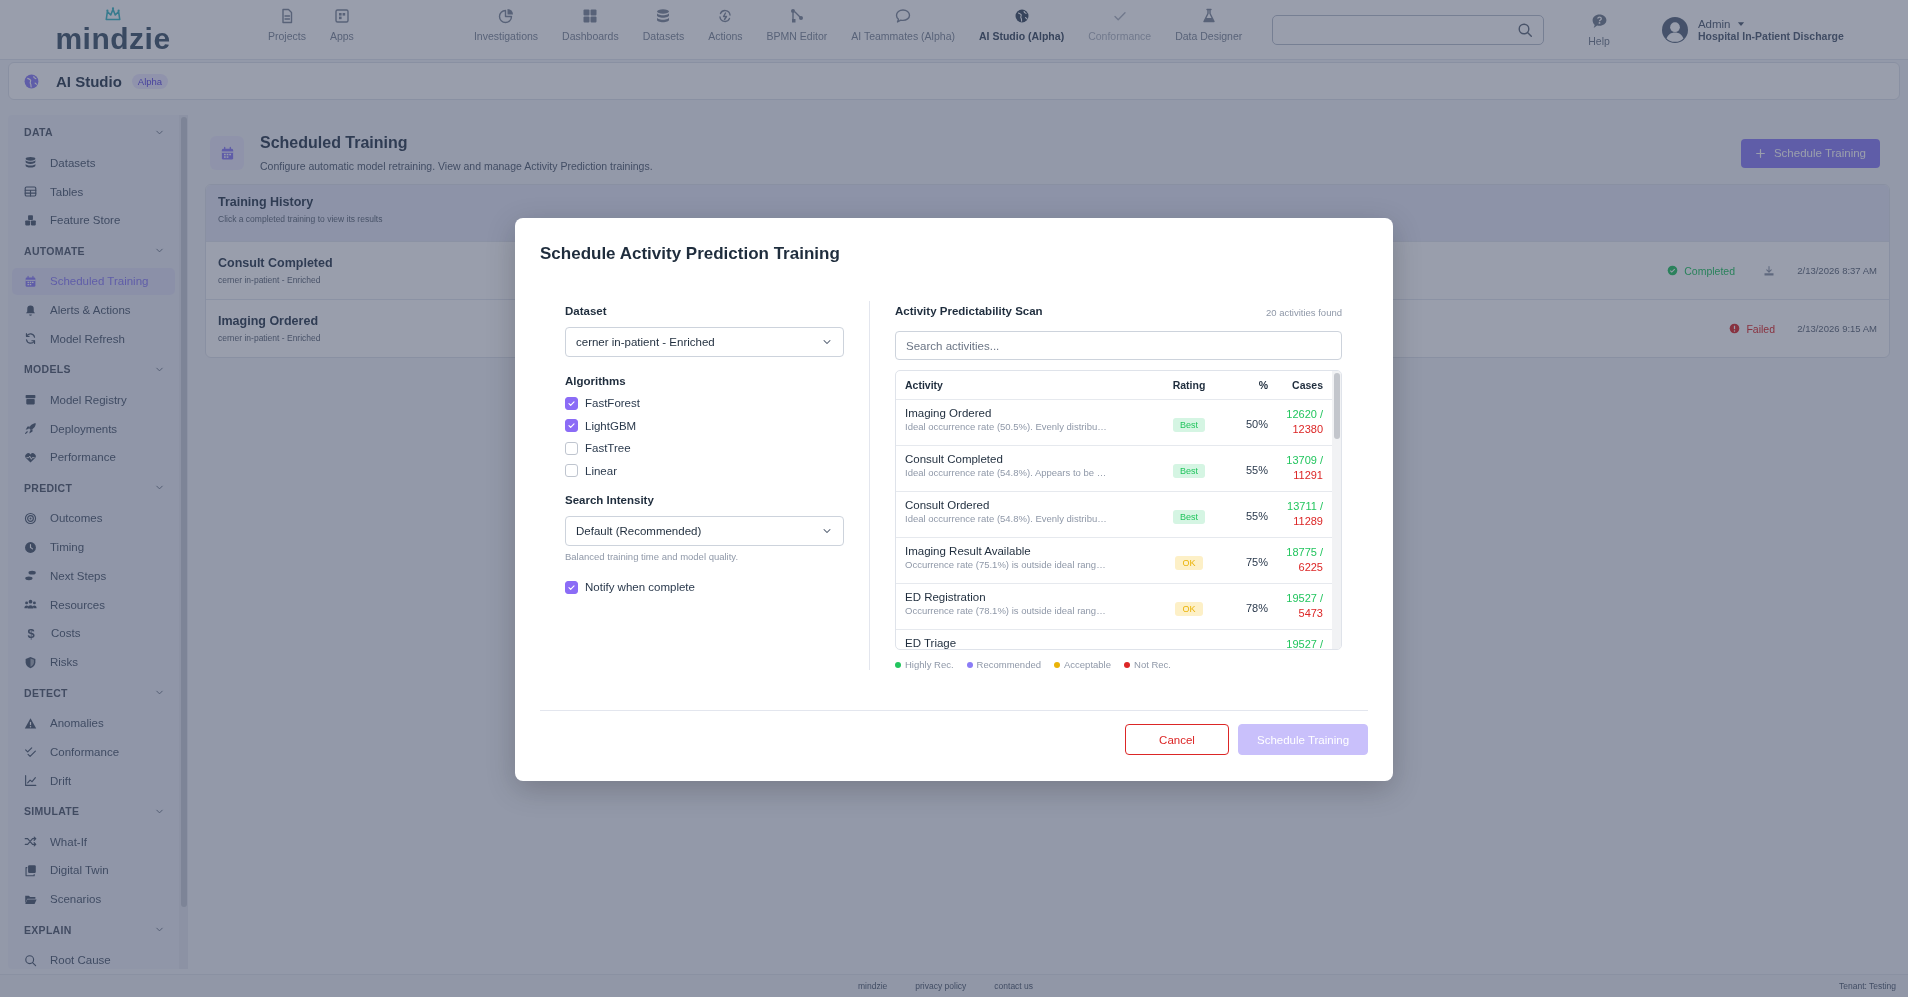 Image resolution: width=1908 pixels, height=997 pixels. I want to click on checkbox-option: Linear, so click(704, 470).